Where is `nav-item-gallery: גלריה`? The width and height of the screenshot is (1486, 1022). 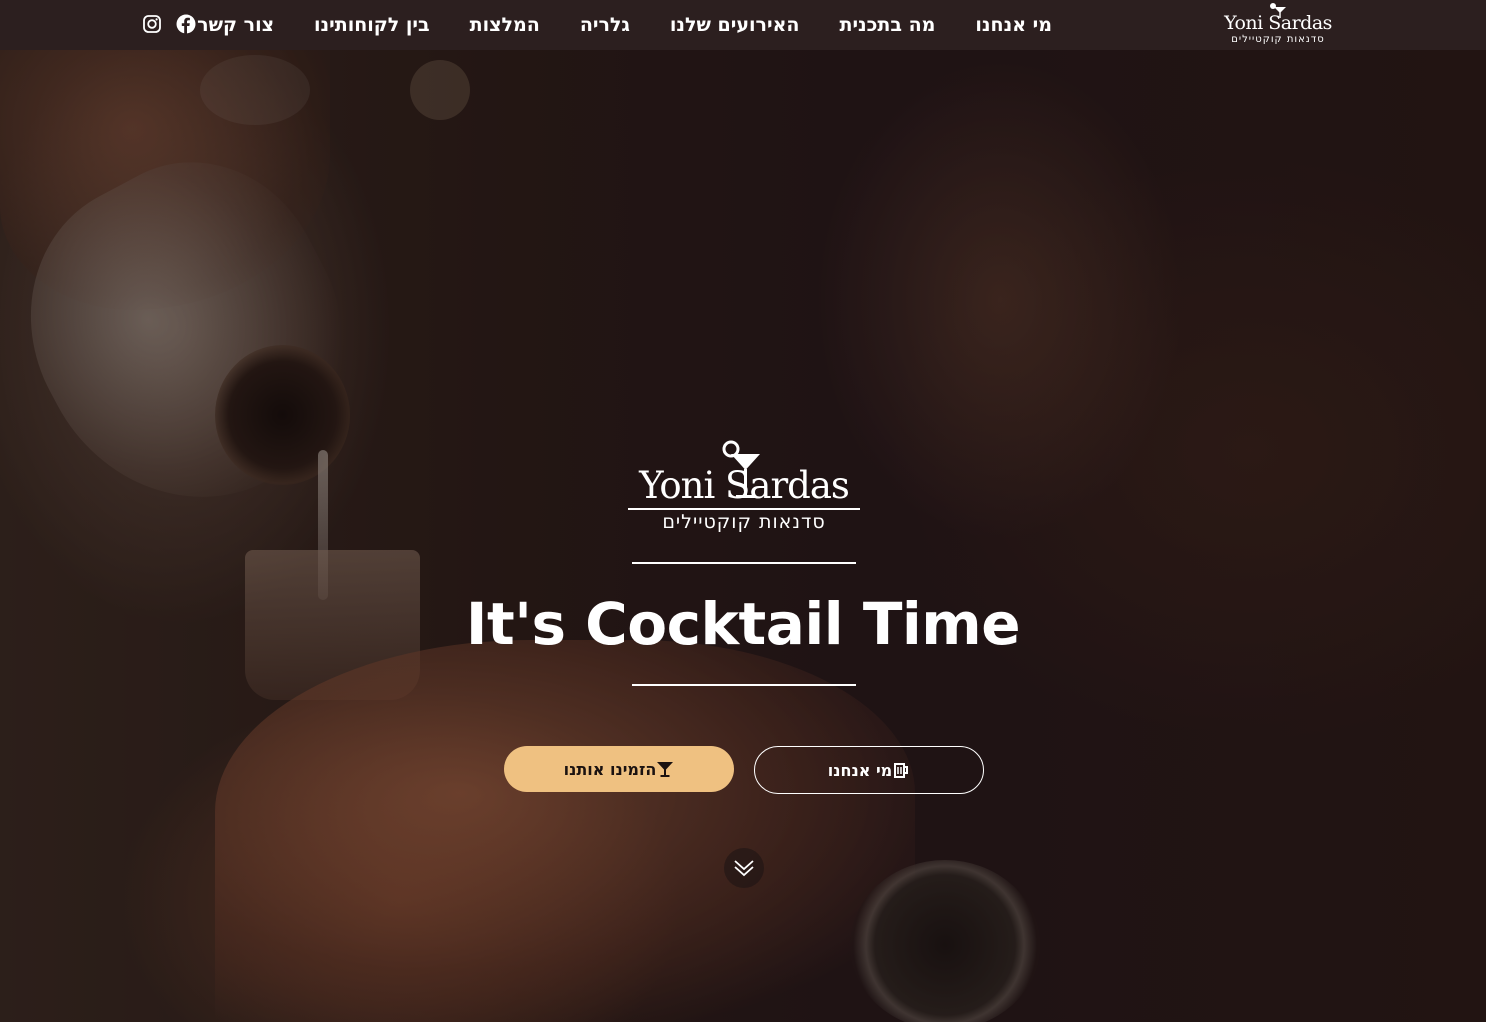
nav-item-gallery: גלריה is located at coordinates (605, 25).